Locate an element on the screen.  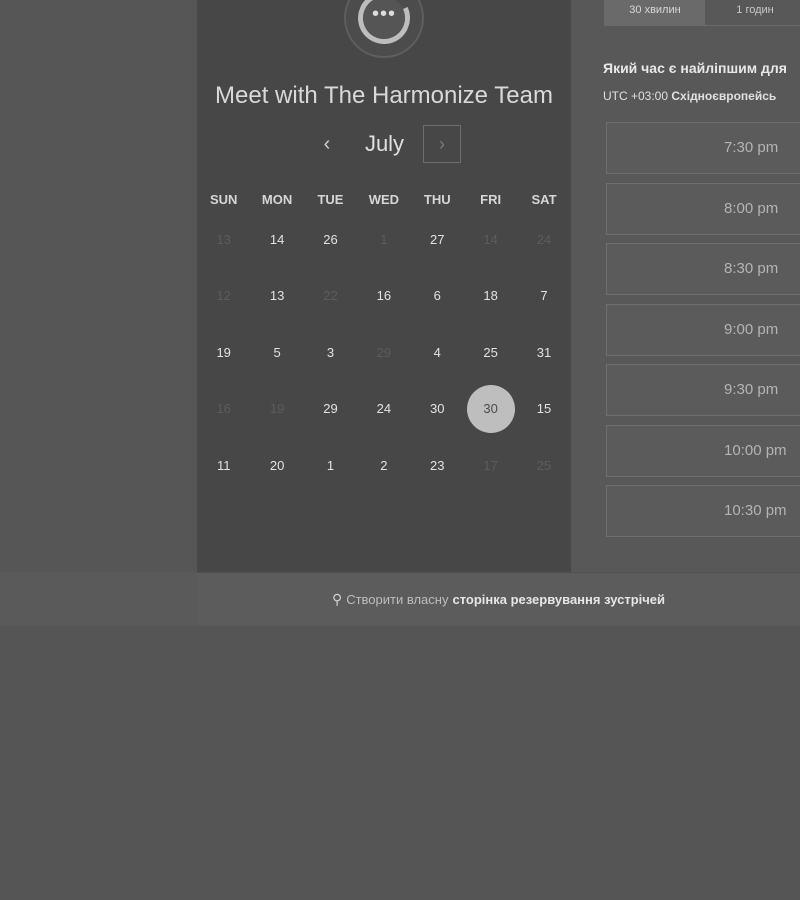
calendar-day: 30 is located at coordinates (437, 409).